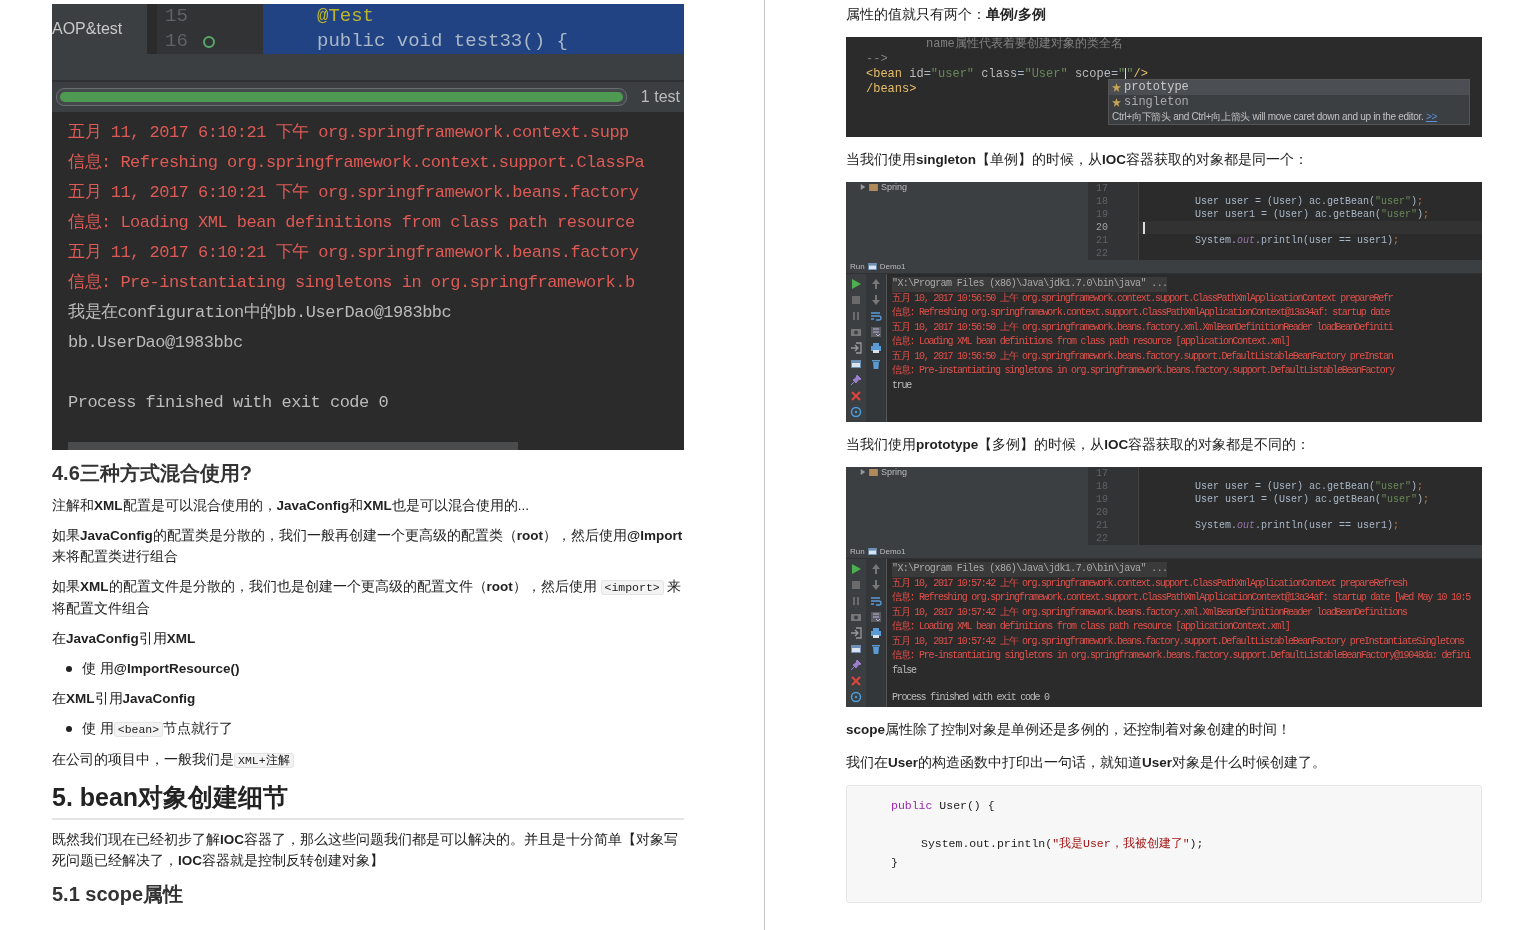 The image size is (1516, 930). What do you see at coordinates (1062, 844) in the screenshot?
I see `code-line: System.out.println("我是User，我被创建了");` at bounding box center [1062, 844].